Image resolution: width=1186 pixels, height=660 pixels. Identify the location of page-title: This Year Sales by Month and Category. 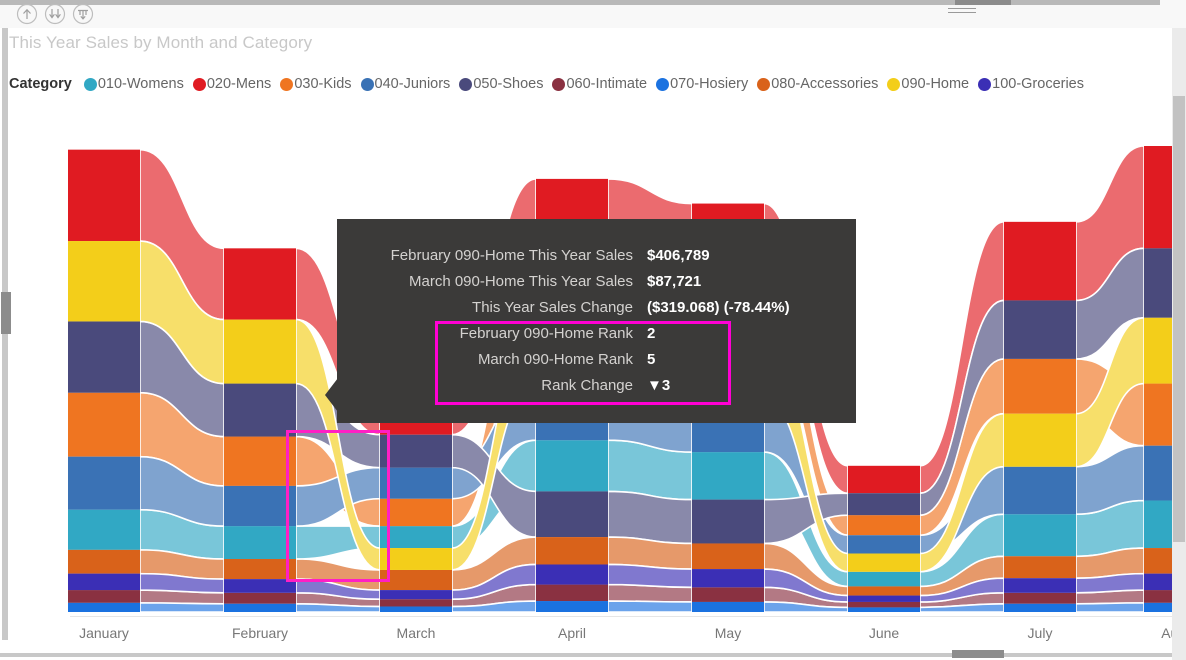
(161, 42).